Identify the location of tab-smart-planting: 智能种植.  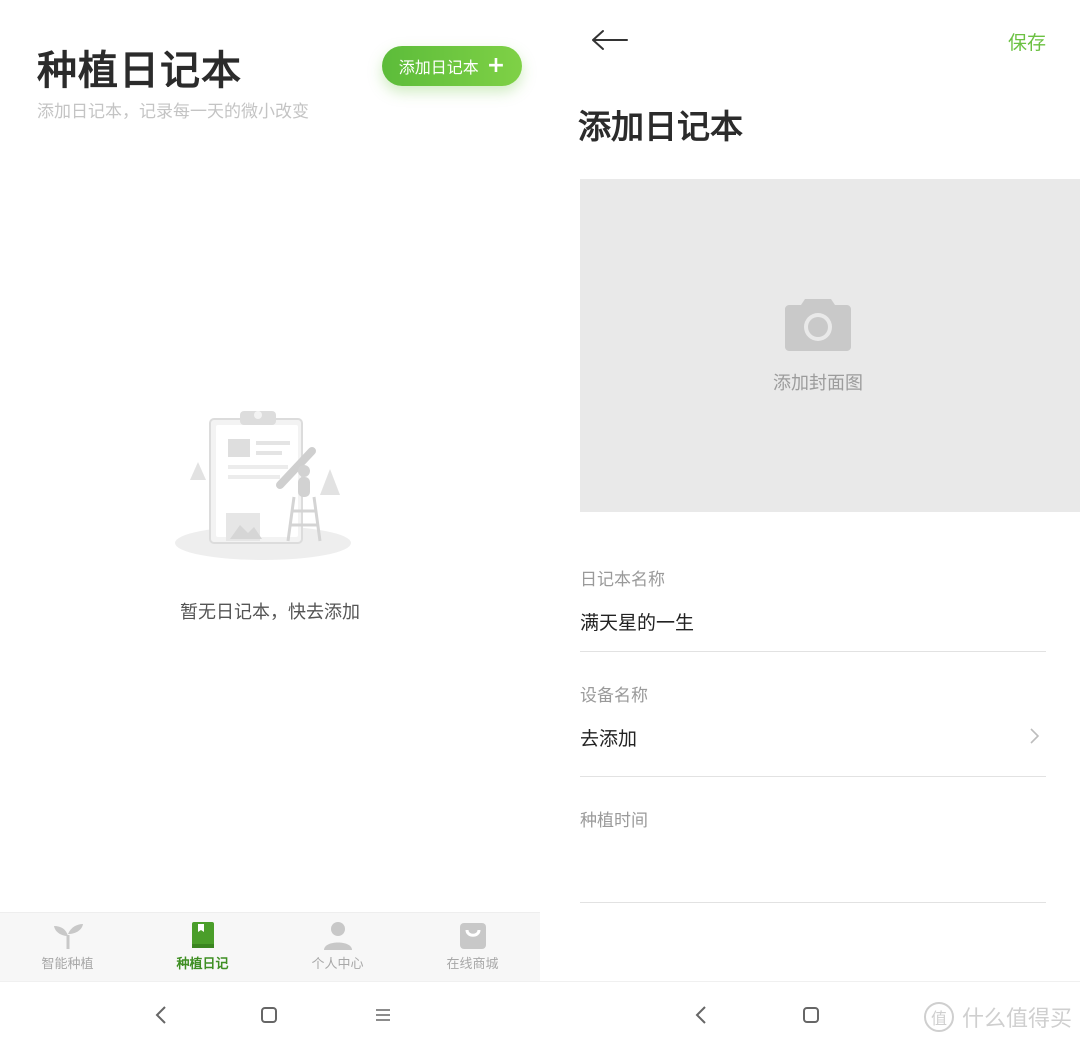
(67, 947).